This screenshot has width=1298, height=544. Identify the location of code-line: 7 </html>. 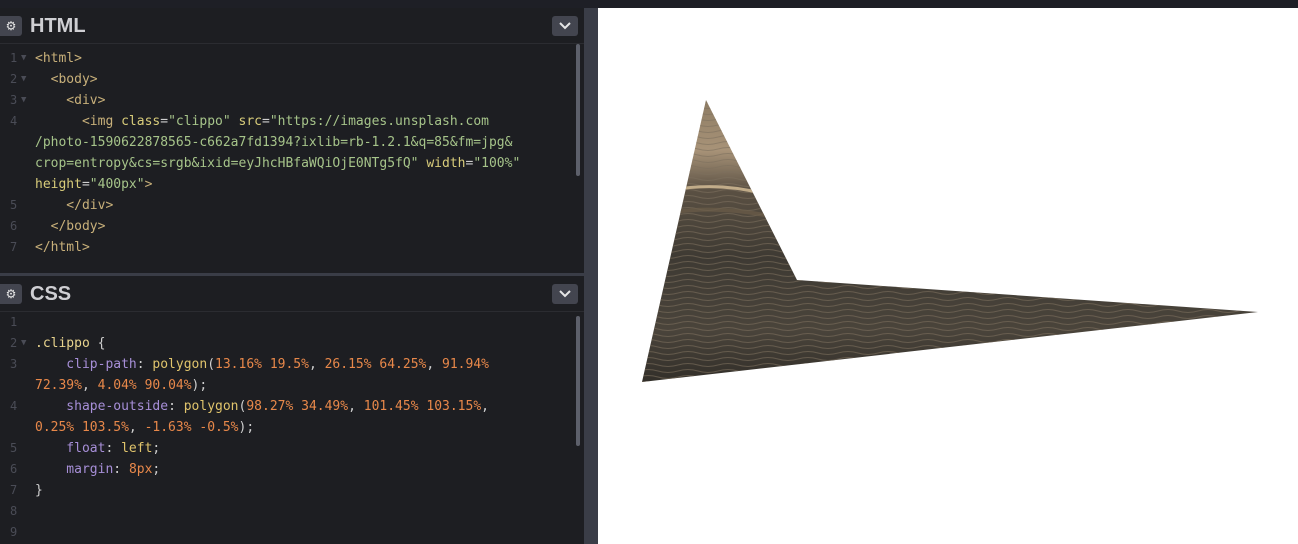
(292, 247).